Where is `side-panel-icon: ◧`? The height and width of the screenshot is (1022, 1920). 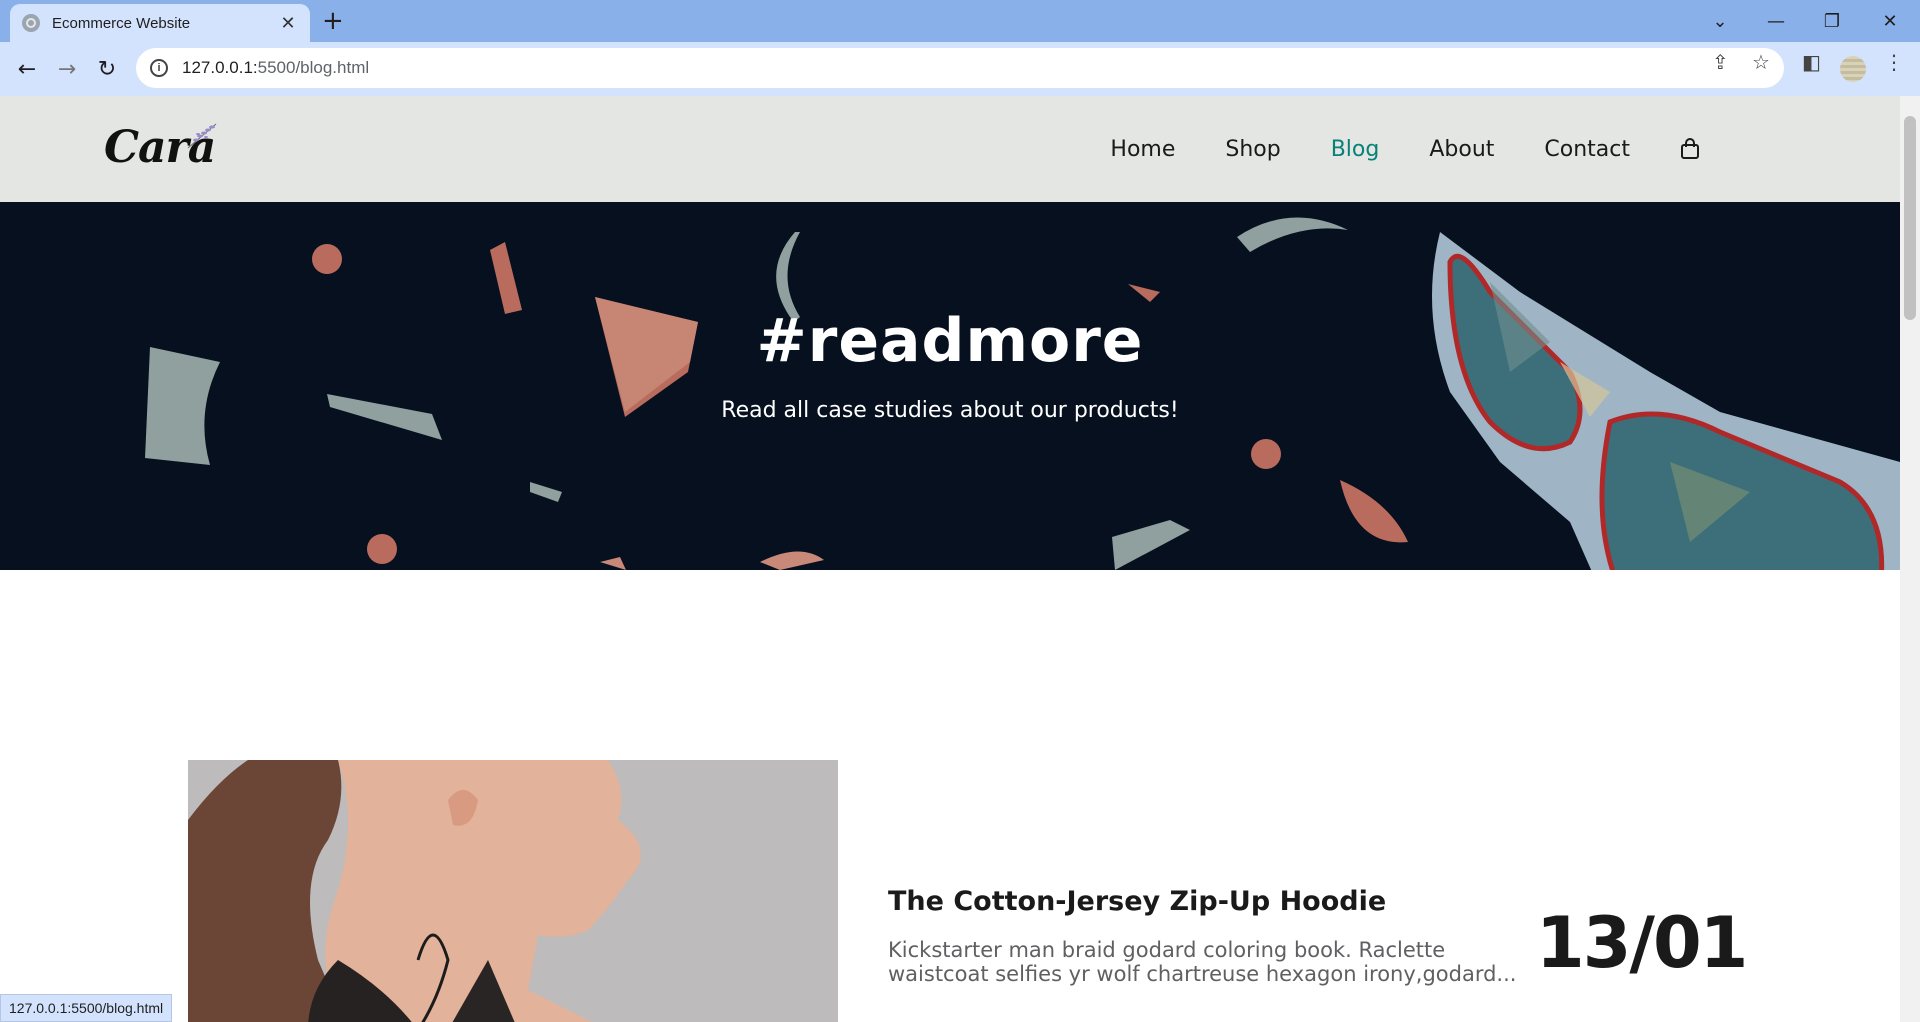 side-panel-icon: ◧ is located at coordinates (1811, 62).